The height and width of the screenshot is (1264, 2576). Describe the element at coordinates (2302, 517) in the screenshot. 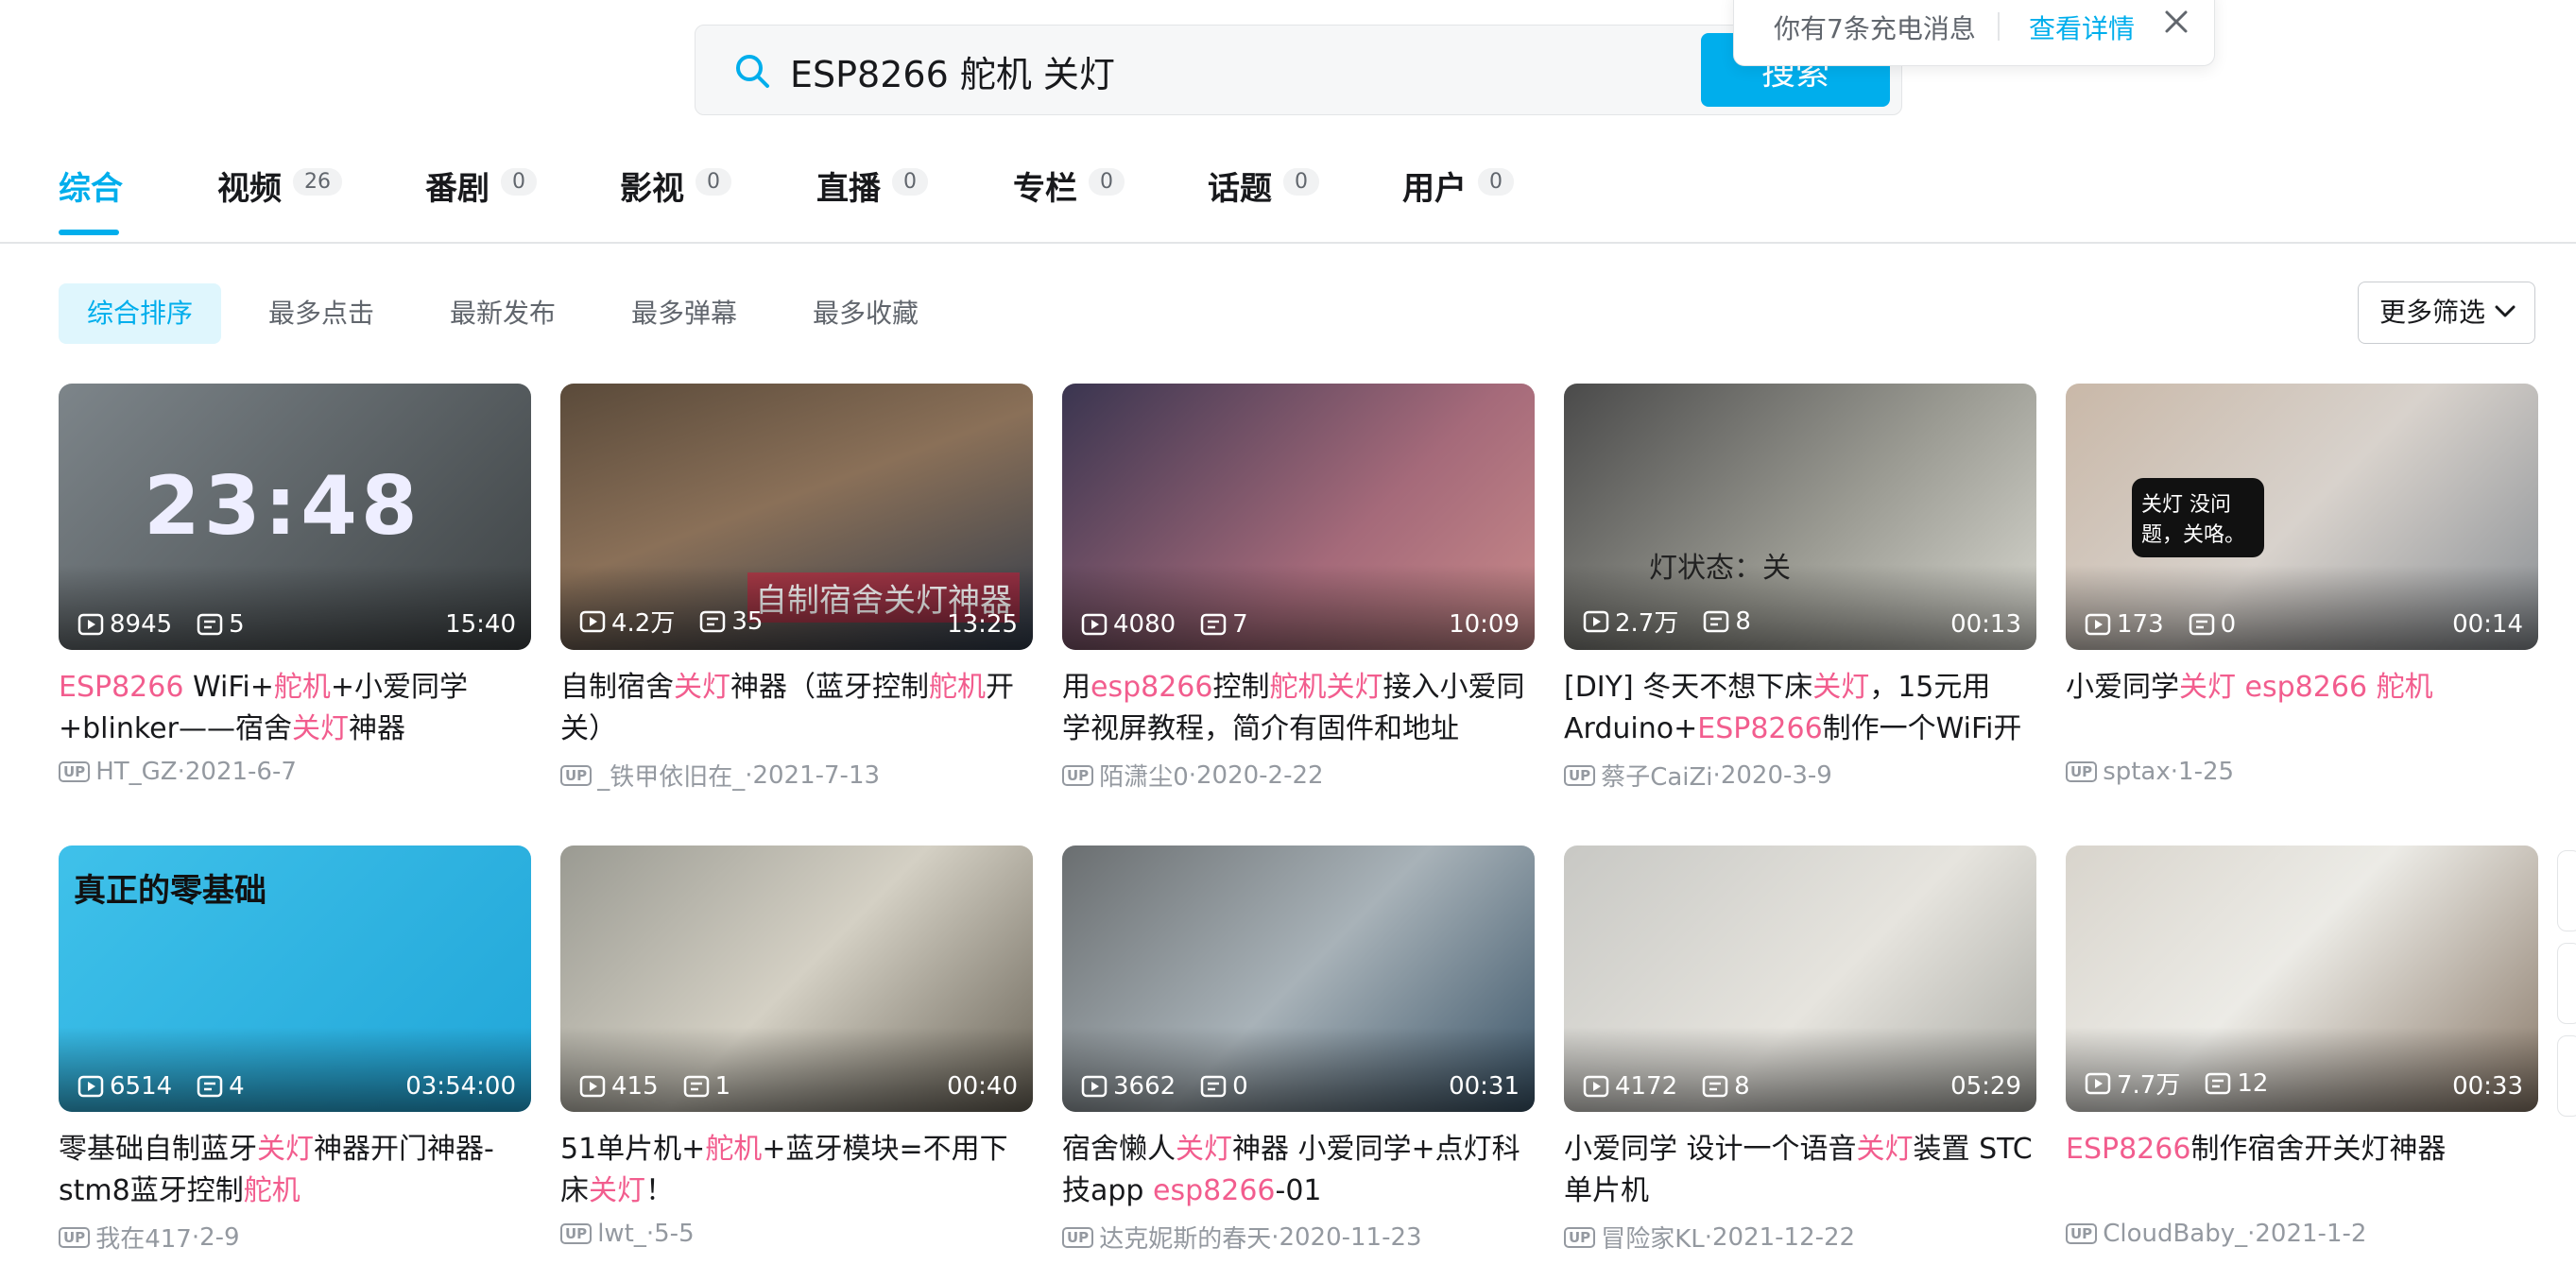

I see `video-thumbnail: 关灯 没问题，关咯。 173 0 00:14` at that location.